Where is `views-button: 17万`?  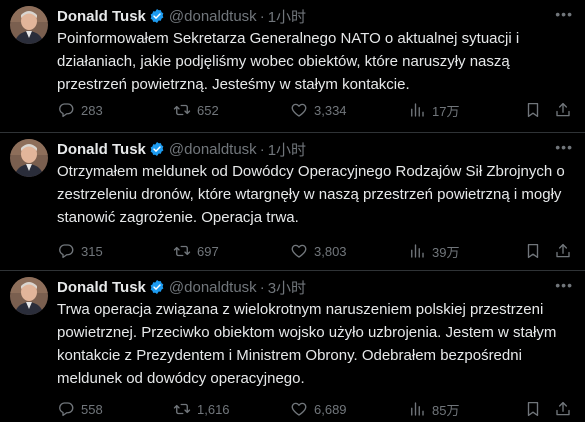 views-button: 17万 is located at coordinates (433, 110).